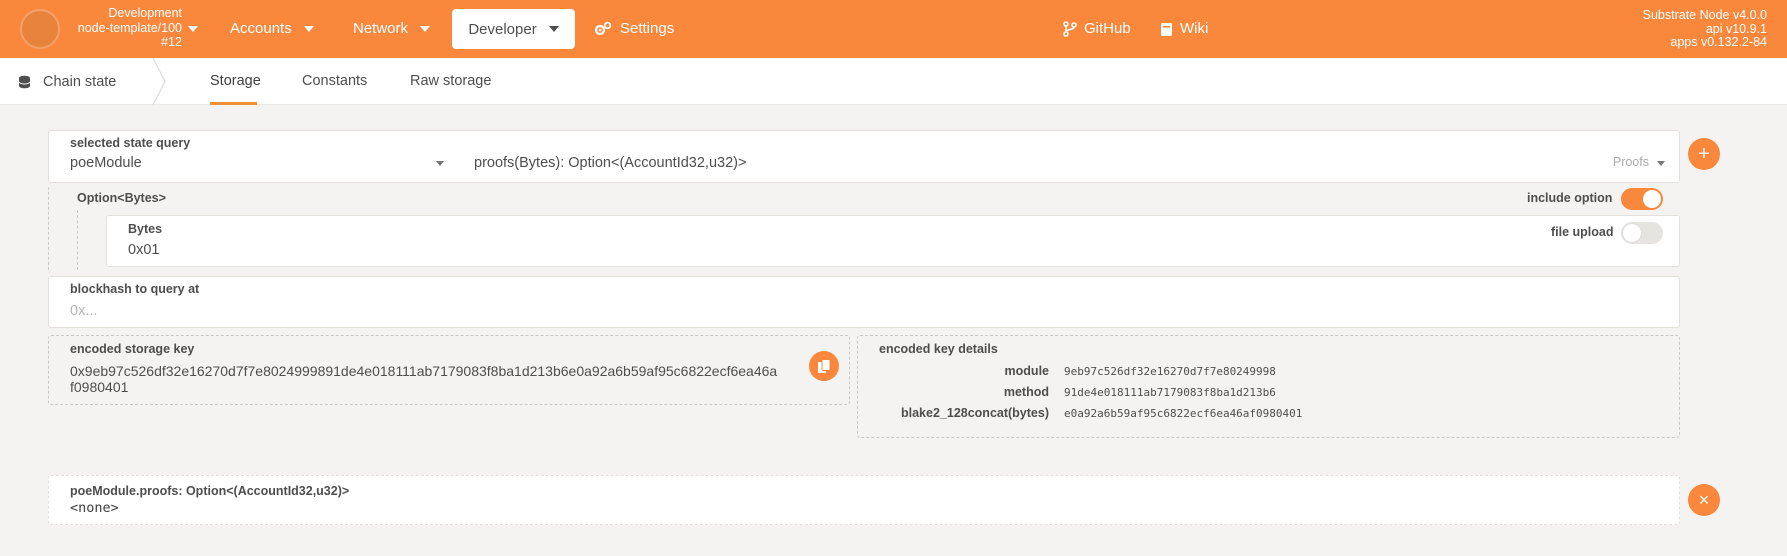  I want to click on nav-network-label: Network, so click(381, 28).